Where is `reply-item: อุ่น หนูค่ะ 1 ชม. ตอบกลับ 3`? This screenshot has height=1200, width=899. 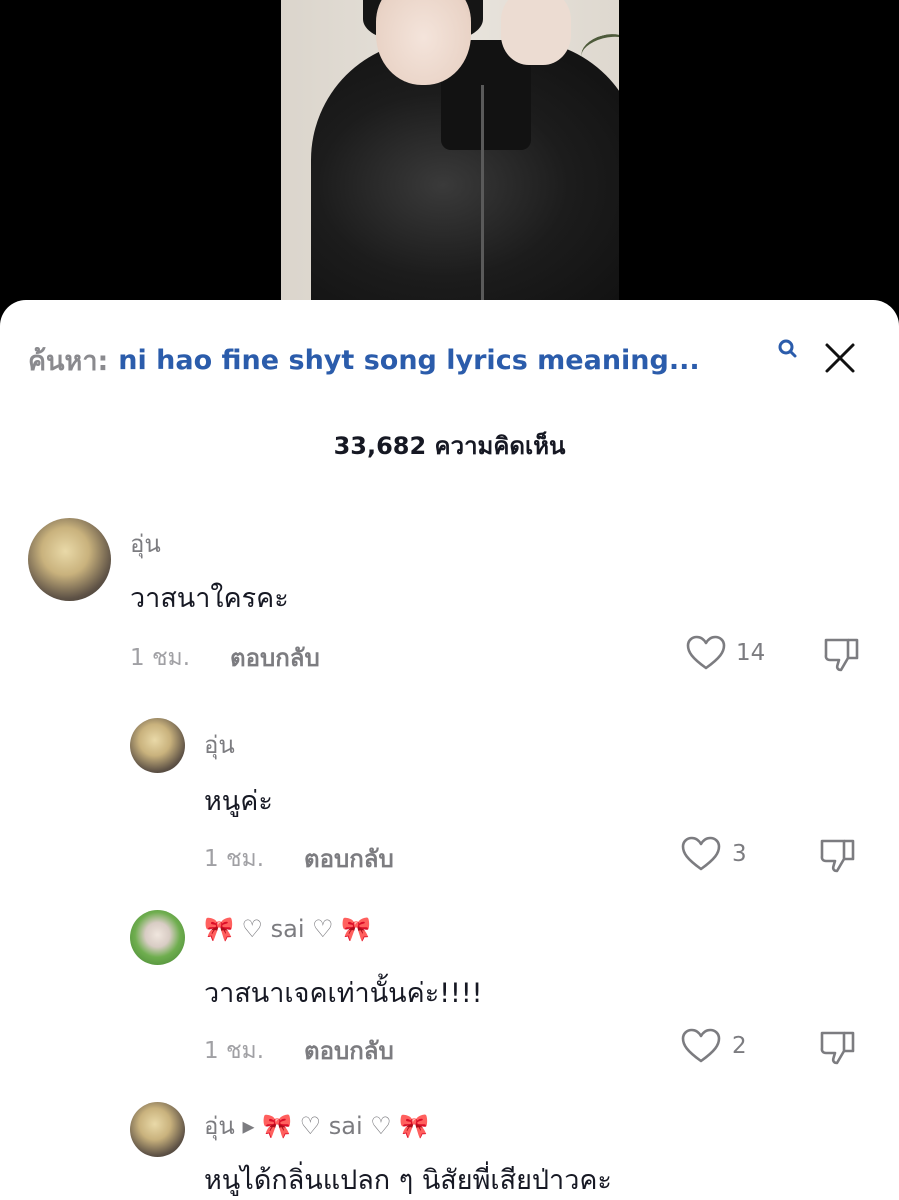
reply-item: อุ่น หนูค่ะ 1 ชม. ตอบกลับ 3 is located at coordinates (449, 800).